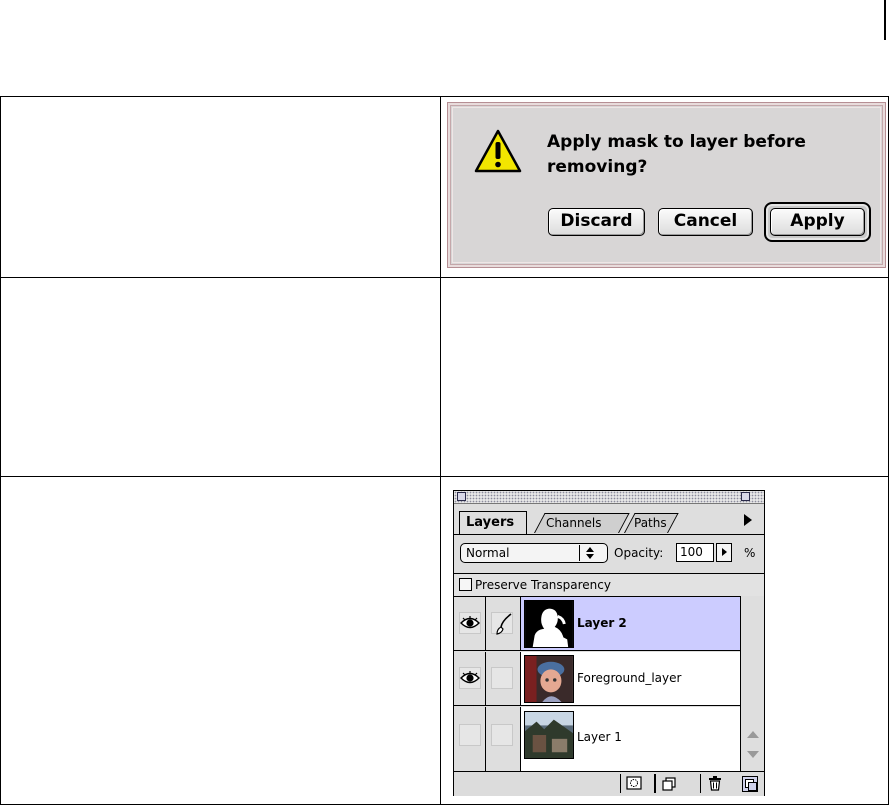 The width and height of the screenshot is (895, 805). Describe the element at coordinates (470, 735) in the screenshot. I see `visibility-slot` at that location.